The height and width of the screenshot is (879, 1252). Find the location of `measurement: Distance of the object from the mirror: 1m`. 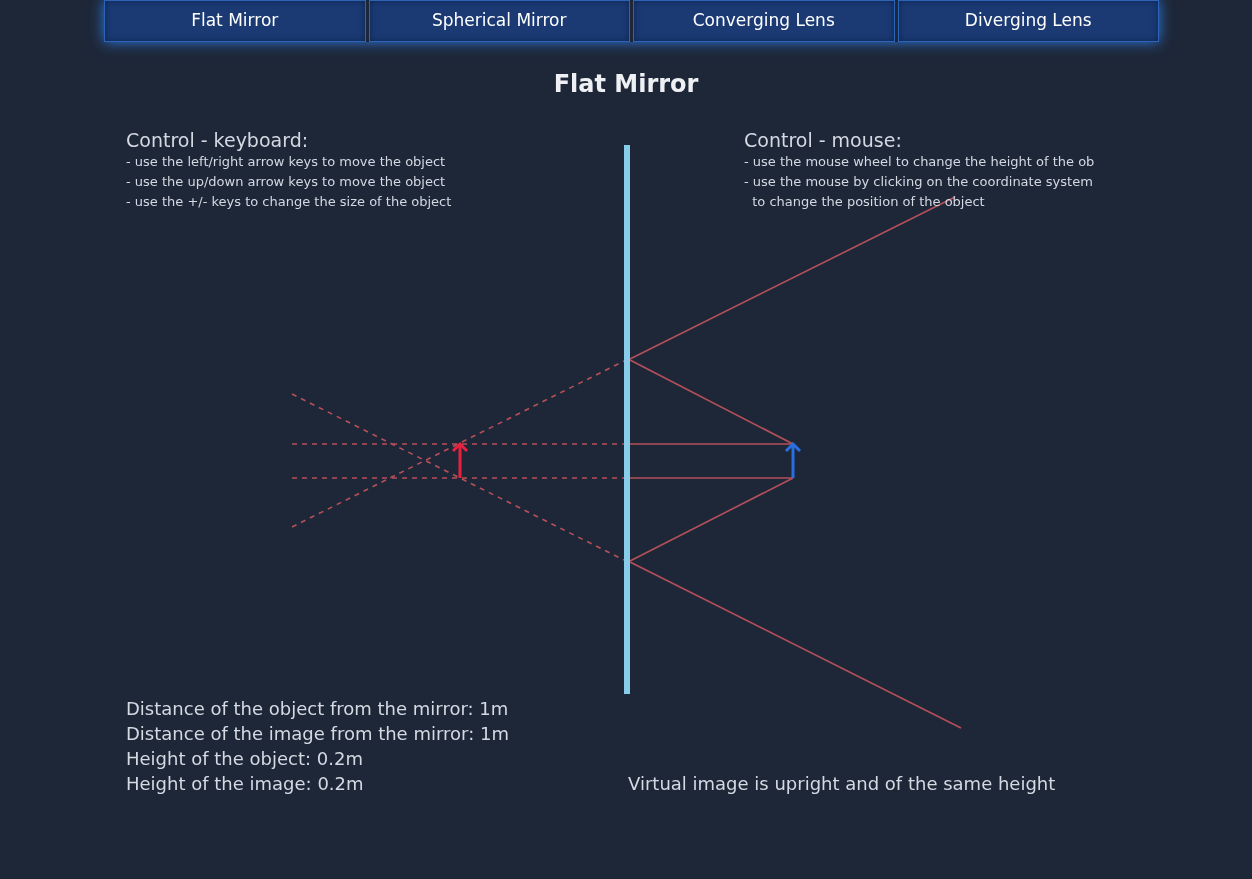

measurement: Distance of the object from the mirror: 1m is located at coordinates (318, 709).